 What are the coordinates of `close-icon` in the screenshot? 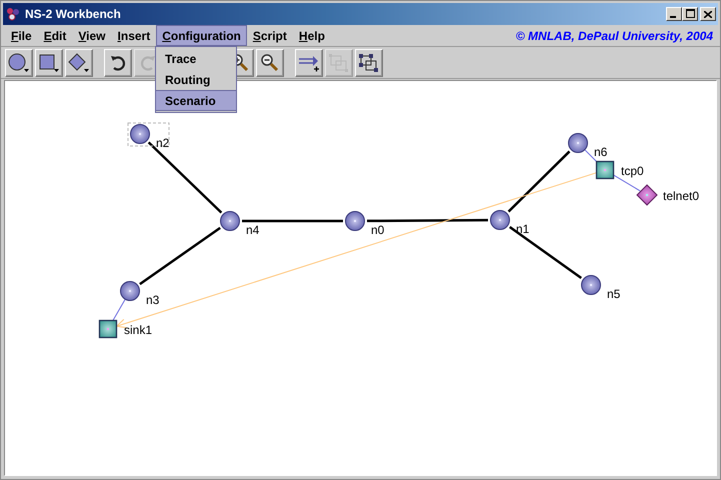 It's located at (708, 14).